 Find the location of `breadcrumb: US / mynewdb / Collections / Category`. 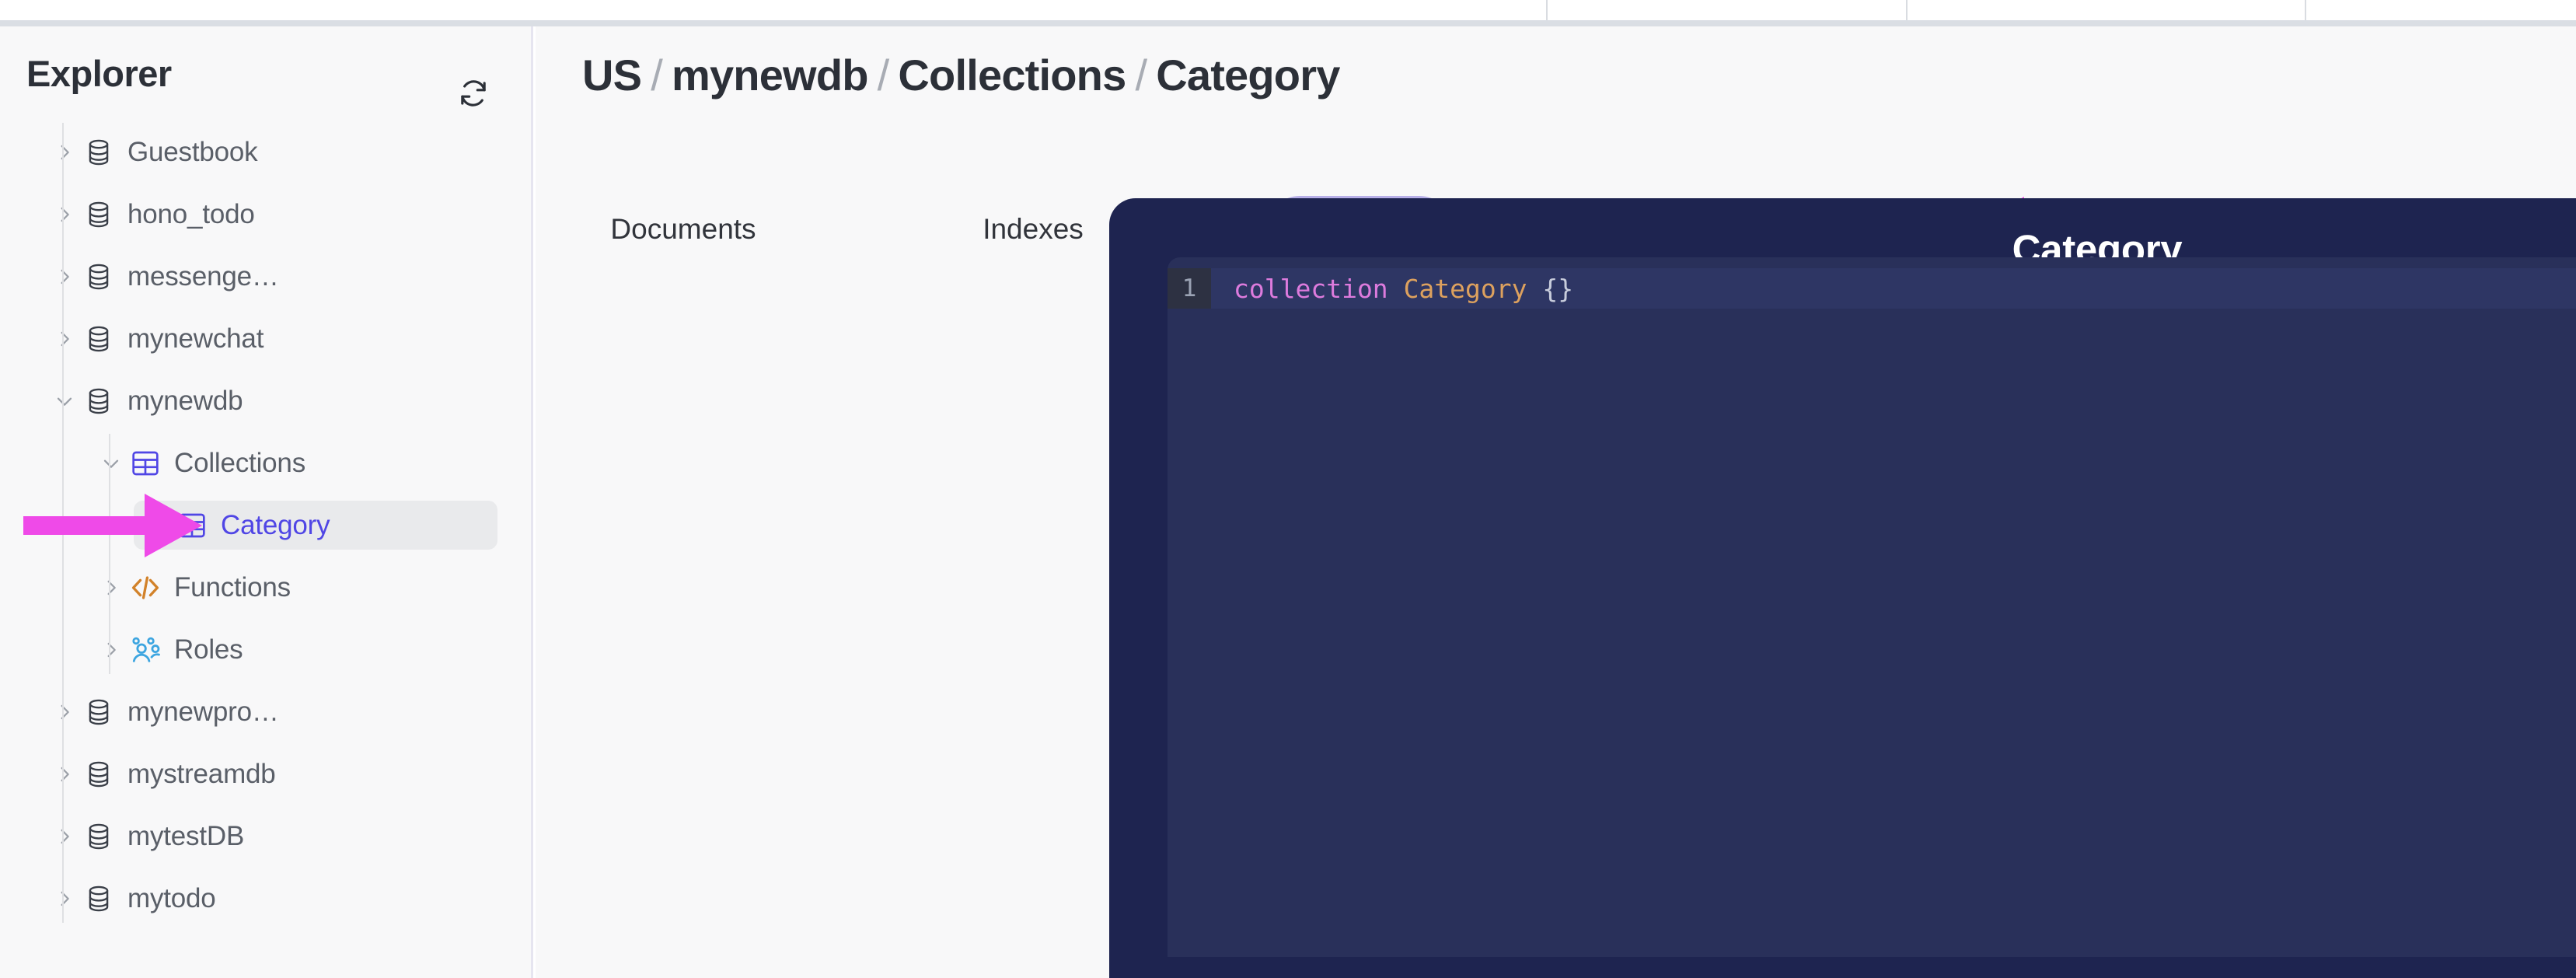

breadcrumb: US / mynewdb / Collections / Category is located at coordinates (961, 75).